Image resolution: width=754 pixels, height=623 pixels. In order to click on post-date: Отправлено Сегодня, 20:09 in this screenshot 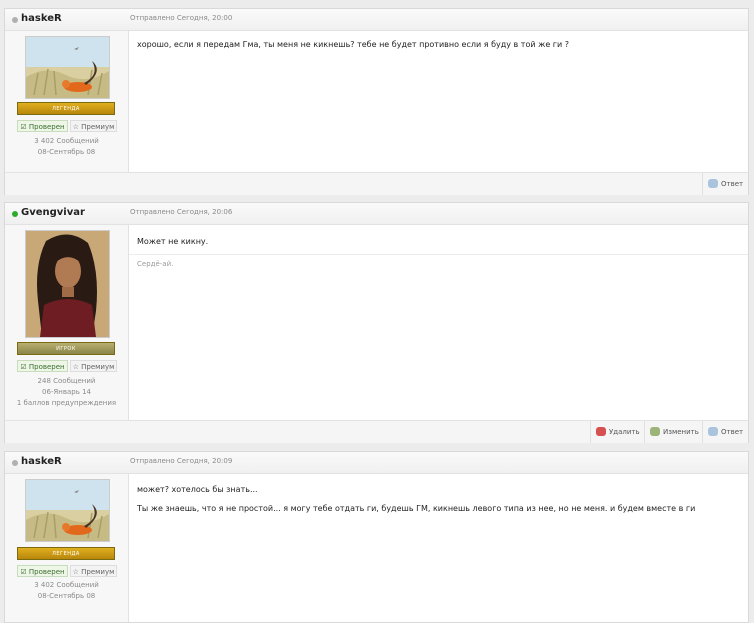, I will do `click(181, 461)`.